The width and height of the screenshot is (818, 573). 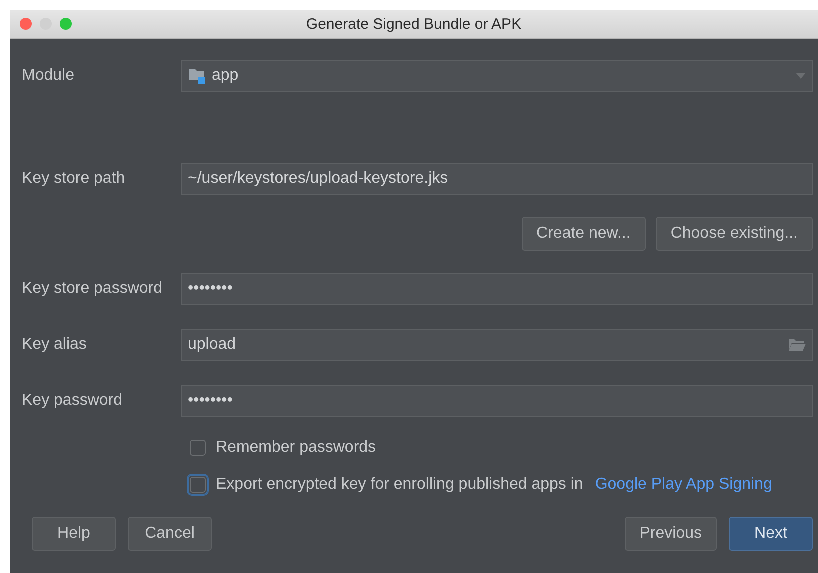 I want to click on input-field: ~/user/keystores/upload-keystore.jks, so click(x=497, y=179).